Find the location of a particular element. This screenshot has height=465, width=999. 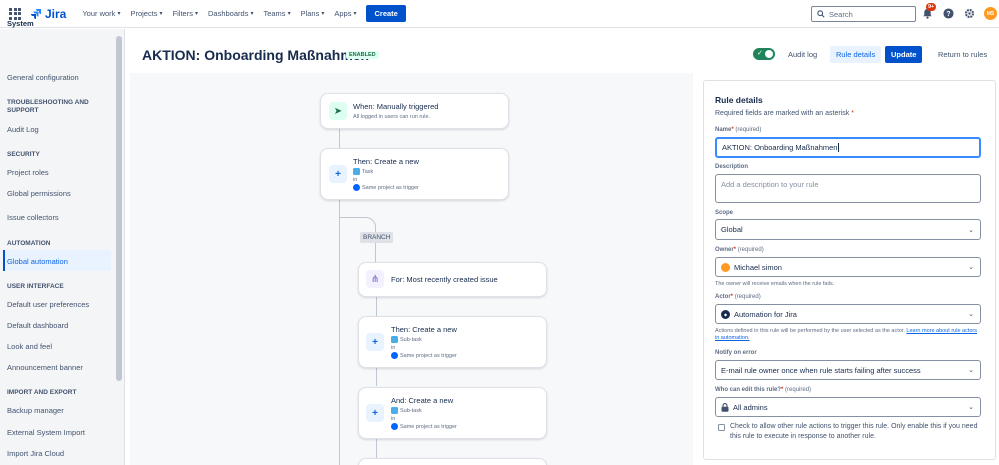

issue-type-row: Task is located at coordinates (363, 171).